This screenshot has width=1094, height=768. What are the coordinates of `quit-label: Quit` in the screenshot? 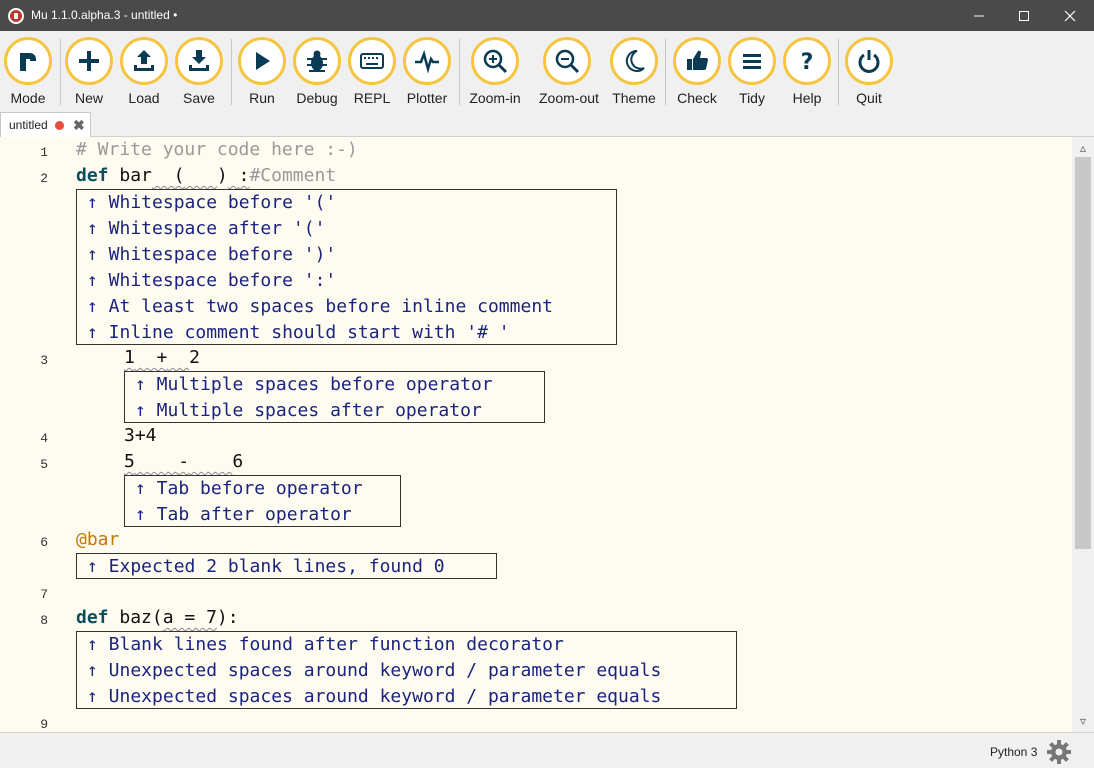 It's located at (869, 98).